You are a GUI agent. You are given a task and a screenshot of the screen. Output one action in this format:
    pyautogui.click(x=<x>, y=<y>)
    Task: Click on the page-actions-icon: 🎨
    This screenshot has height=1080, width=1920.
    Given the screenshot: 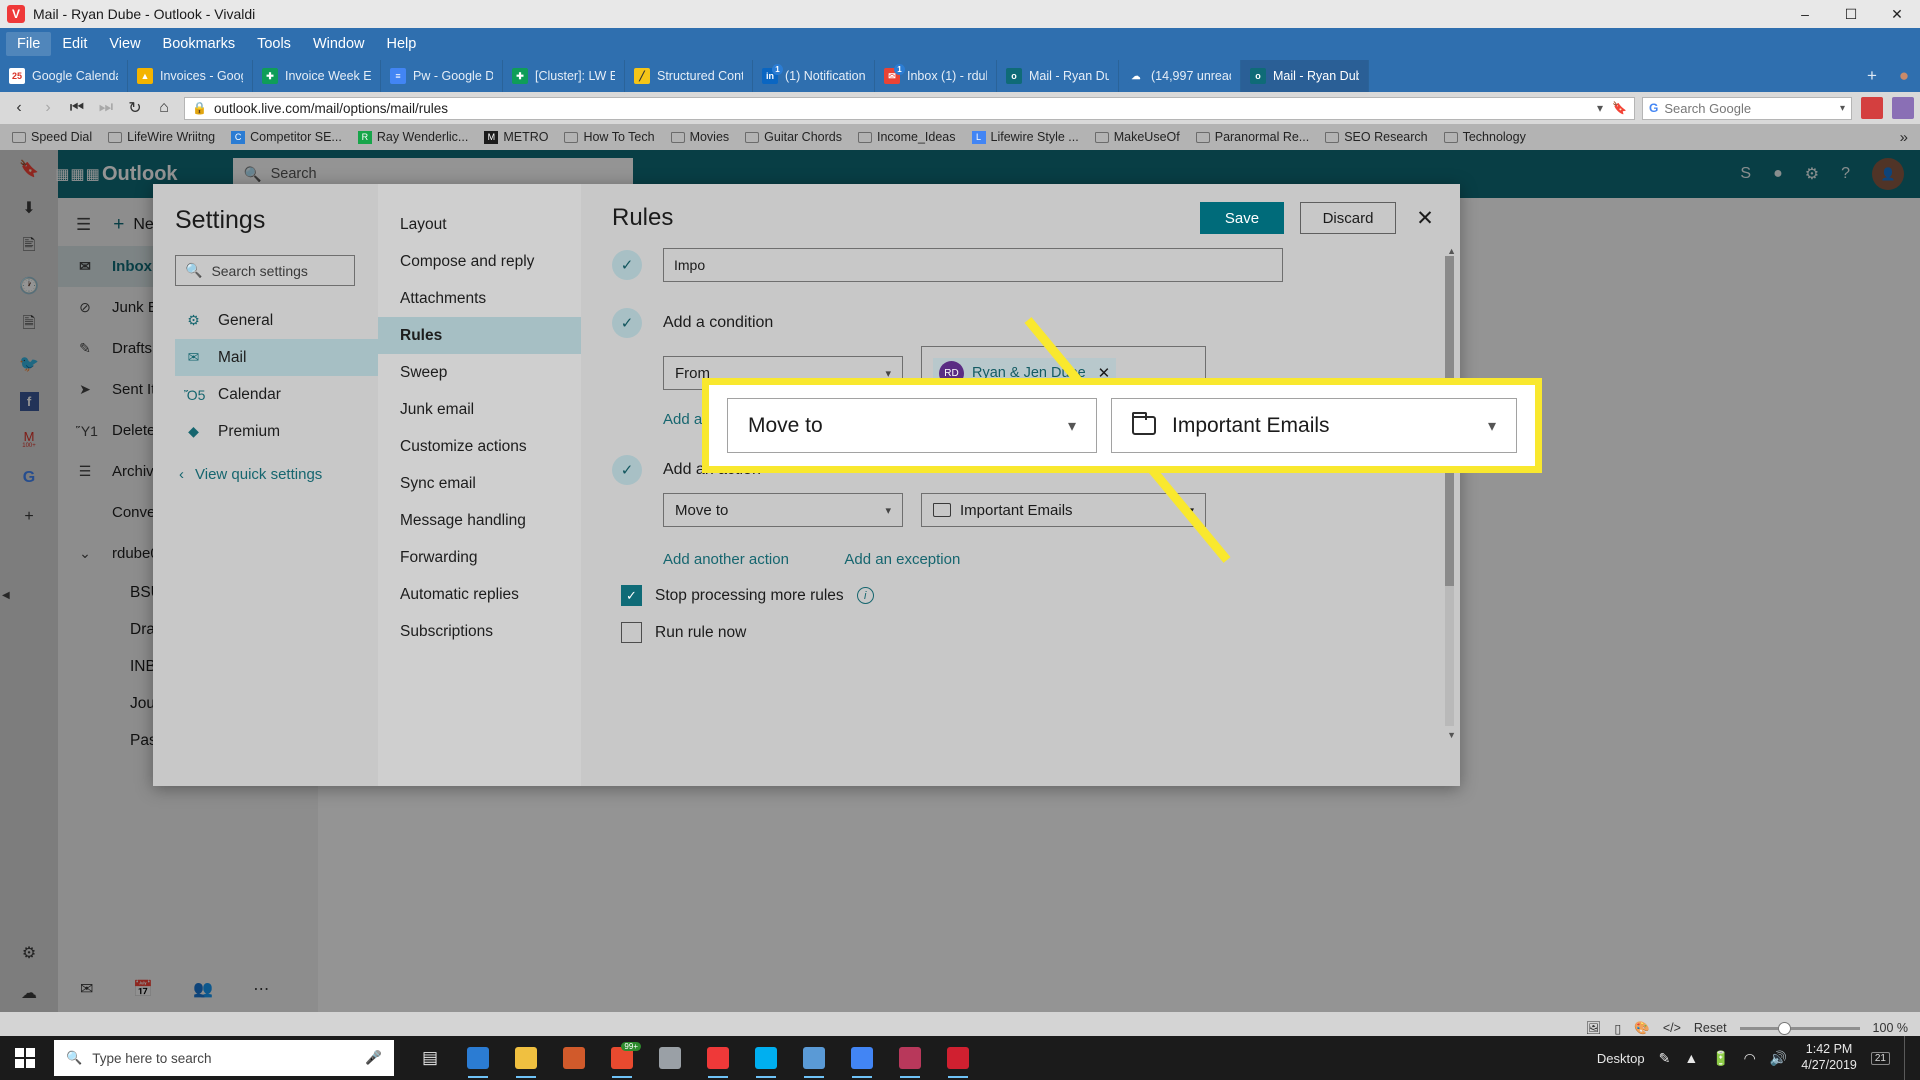 What is the action you would take?
    pyautogui.click(x=1642, y=1028)
    